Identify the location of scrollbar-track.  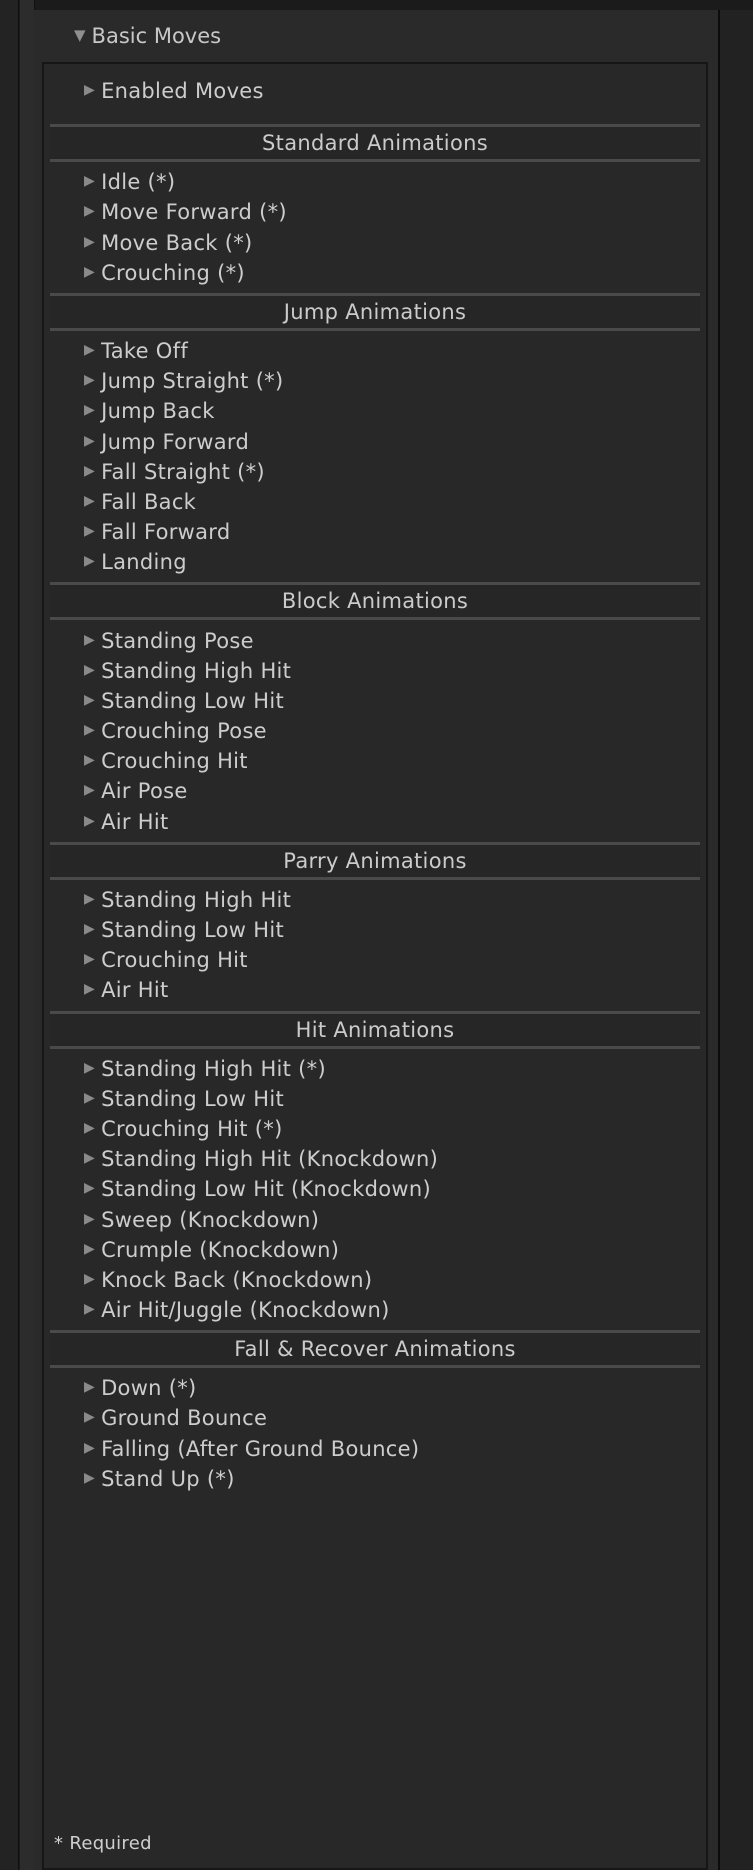
(735, 940).